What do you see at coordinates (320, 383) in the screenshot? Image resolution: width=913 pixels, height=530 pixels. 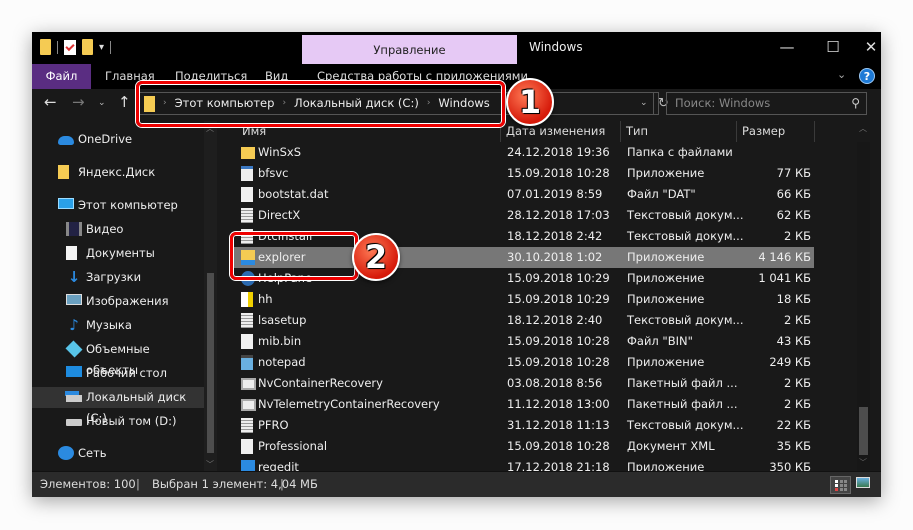 I see `file-name: NvContainerRecovery` at bounding box center [320, 383].